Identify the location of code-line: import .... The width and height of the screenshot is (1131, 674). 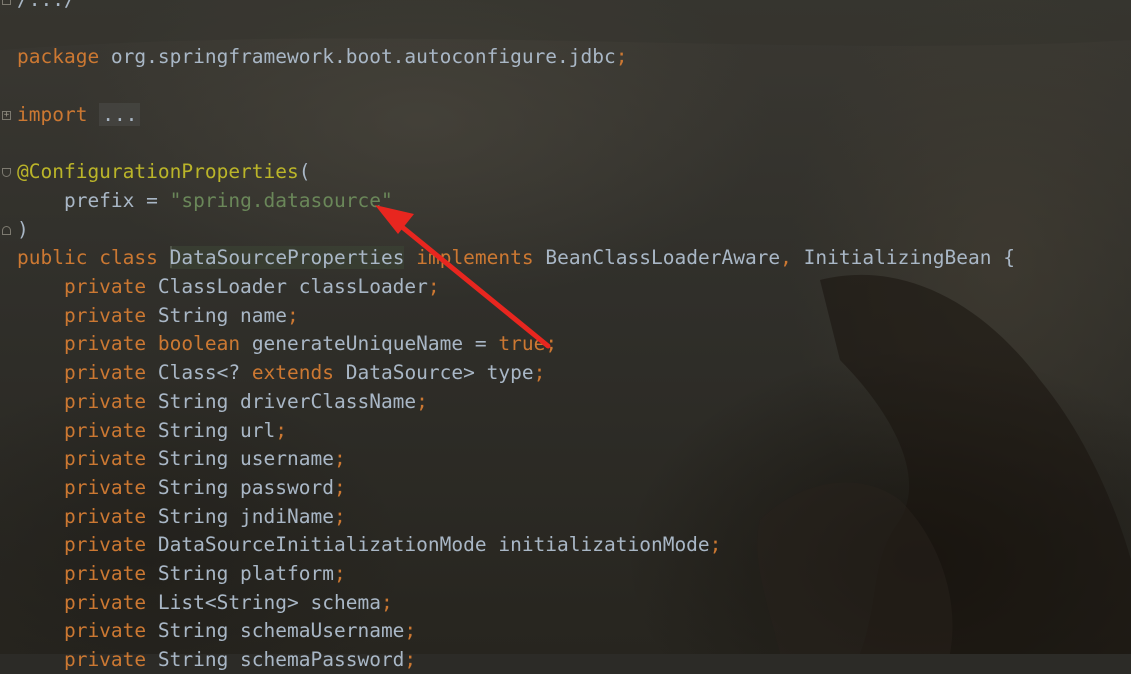
(79, 115).